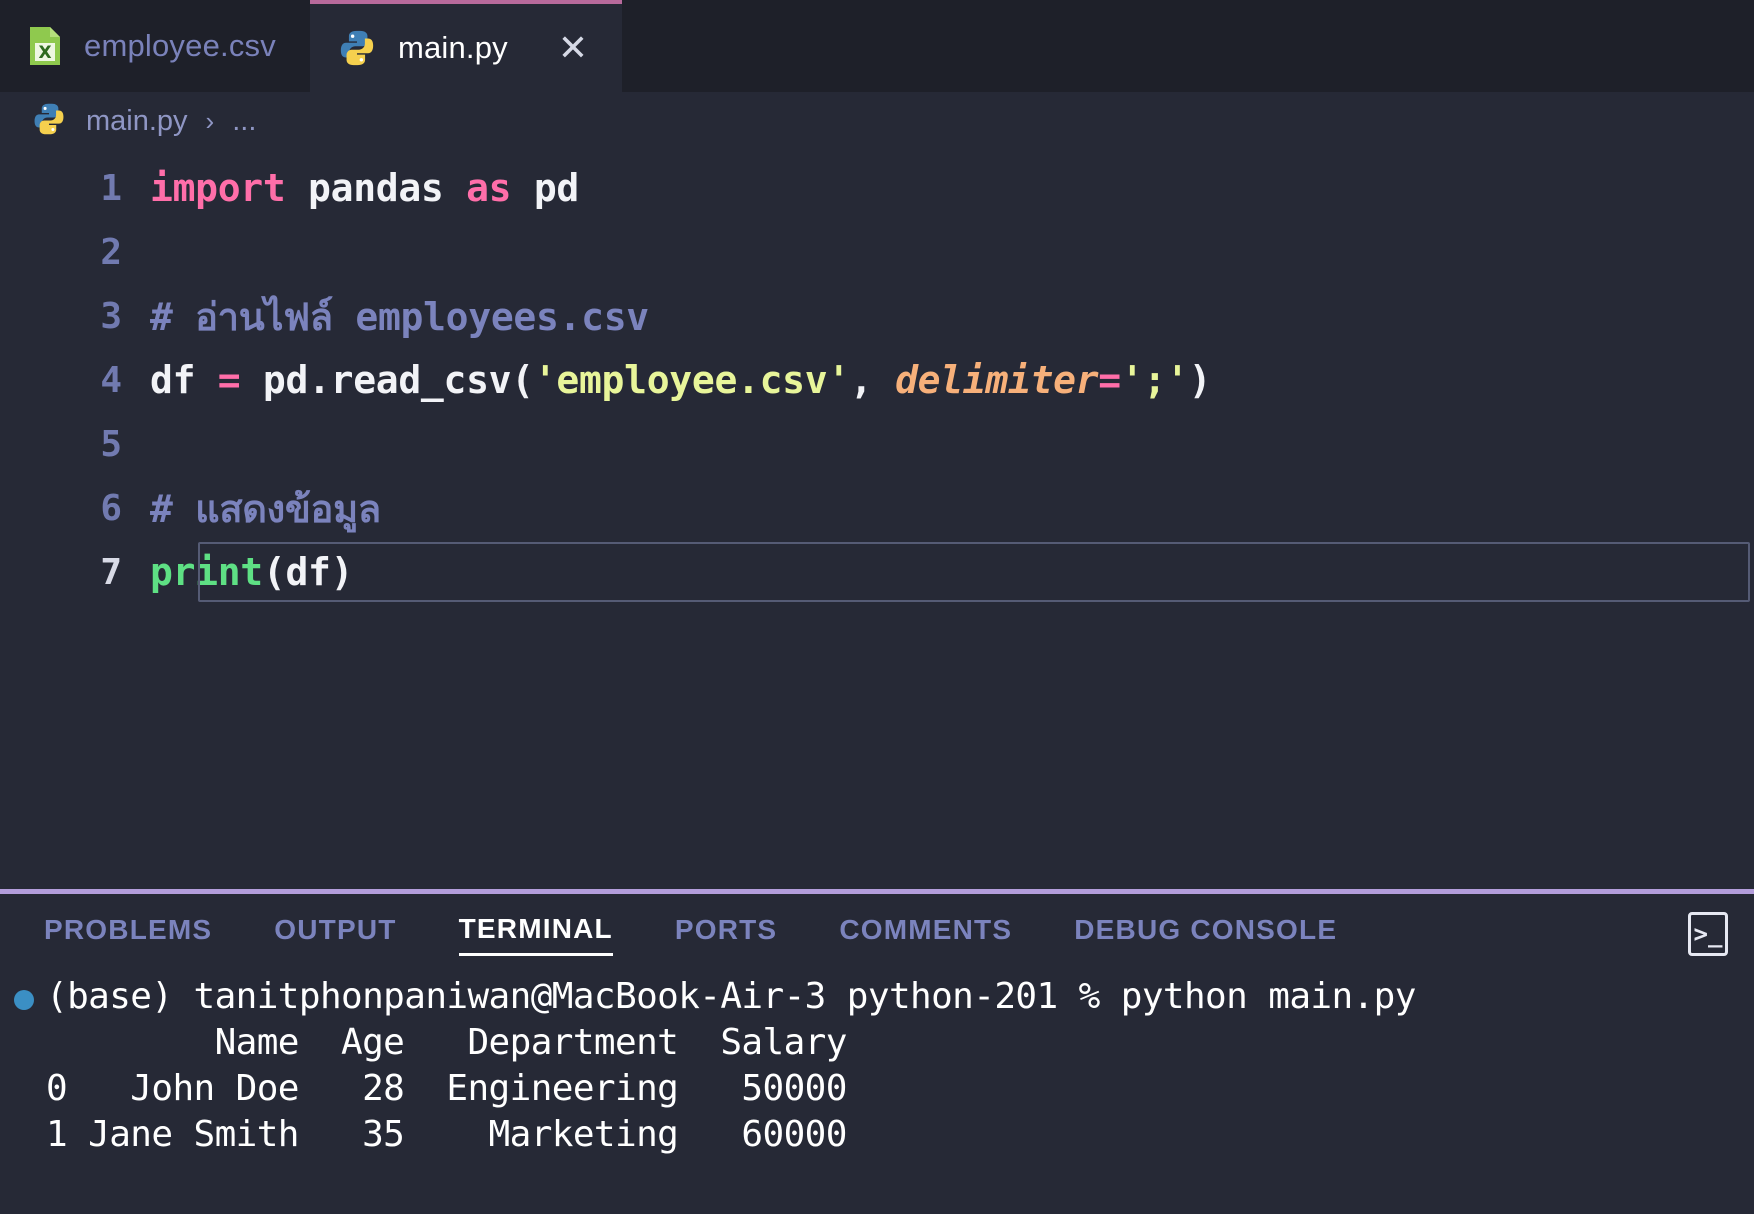 This screenshot has height=1214, width=1754. I want to click on code-line: 6 # แสดงข้อมูล, so click(877, 508).